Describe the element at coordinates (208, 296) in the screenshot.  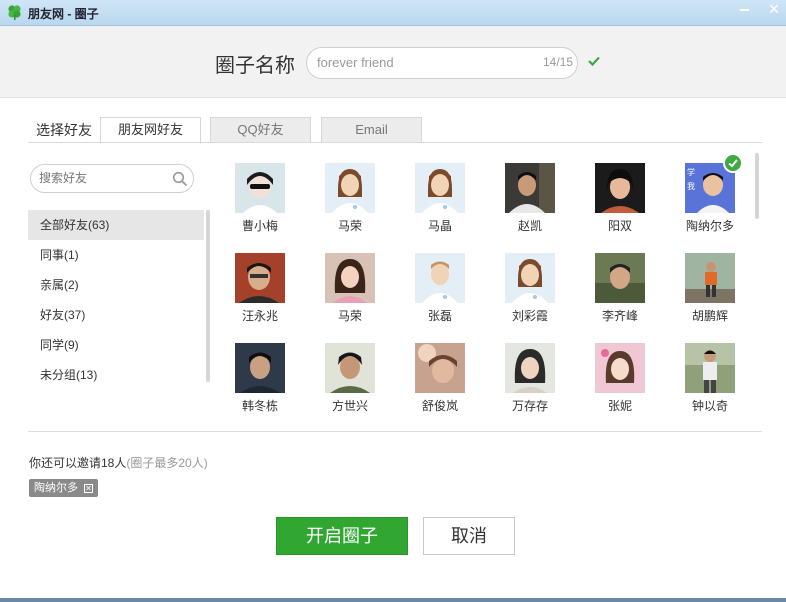
I see `group-list-scrollbar` at that location.